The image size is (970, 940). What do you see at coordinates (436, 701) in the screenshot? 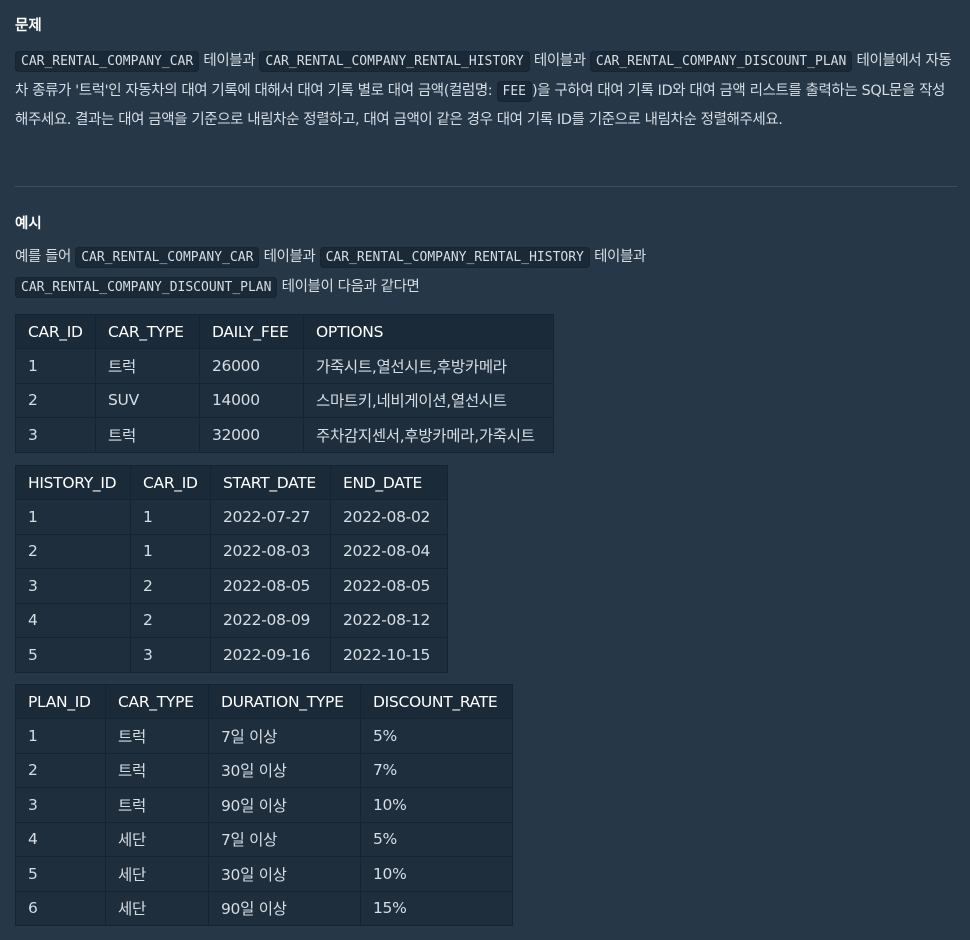
I see `column-header: DISCOUNT_RATE` at bounding box center [436, 701].